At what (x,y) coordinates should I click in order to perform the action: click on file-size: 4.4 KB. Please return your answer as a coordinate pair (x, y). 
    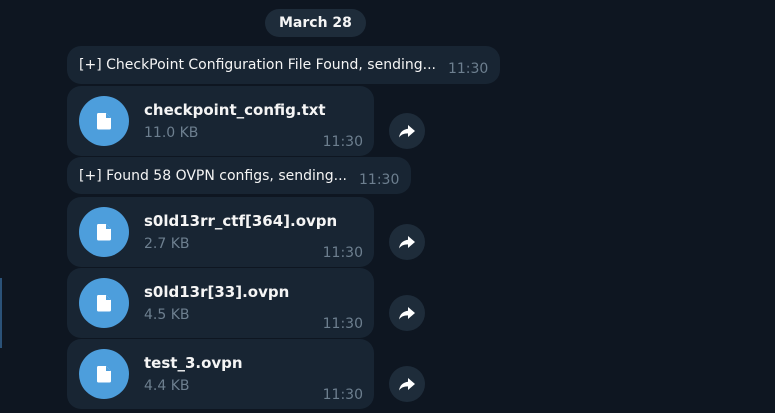
    Looking at the image, I should click on (167, 386).